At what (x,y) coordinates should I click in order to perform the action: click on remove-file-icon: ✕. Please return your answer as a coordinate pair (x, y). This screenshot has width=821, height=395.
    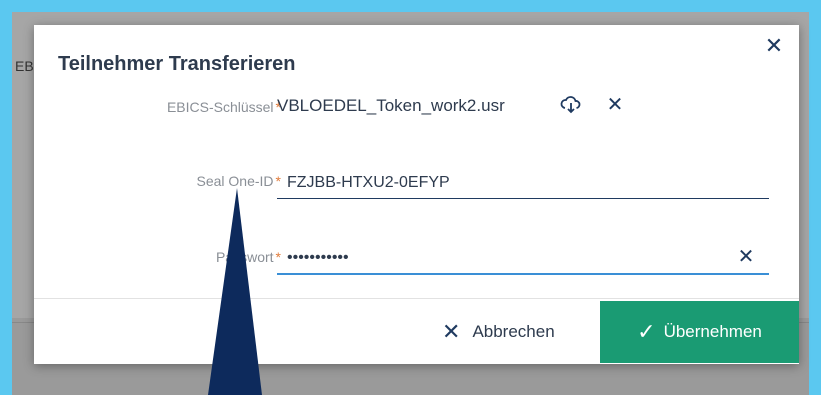
    Looking at the image, I should click on (615, 105).